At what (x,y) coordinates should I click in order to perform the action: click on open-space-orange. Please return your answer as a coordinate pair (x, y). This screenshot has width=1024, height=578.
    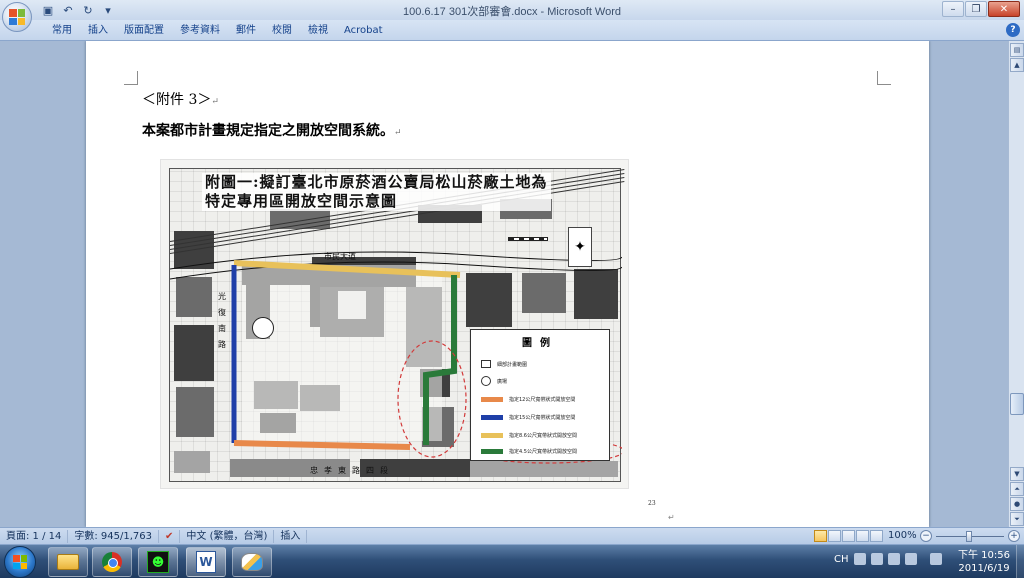
    Looking at the image, I should click on (322, 445).